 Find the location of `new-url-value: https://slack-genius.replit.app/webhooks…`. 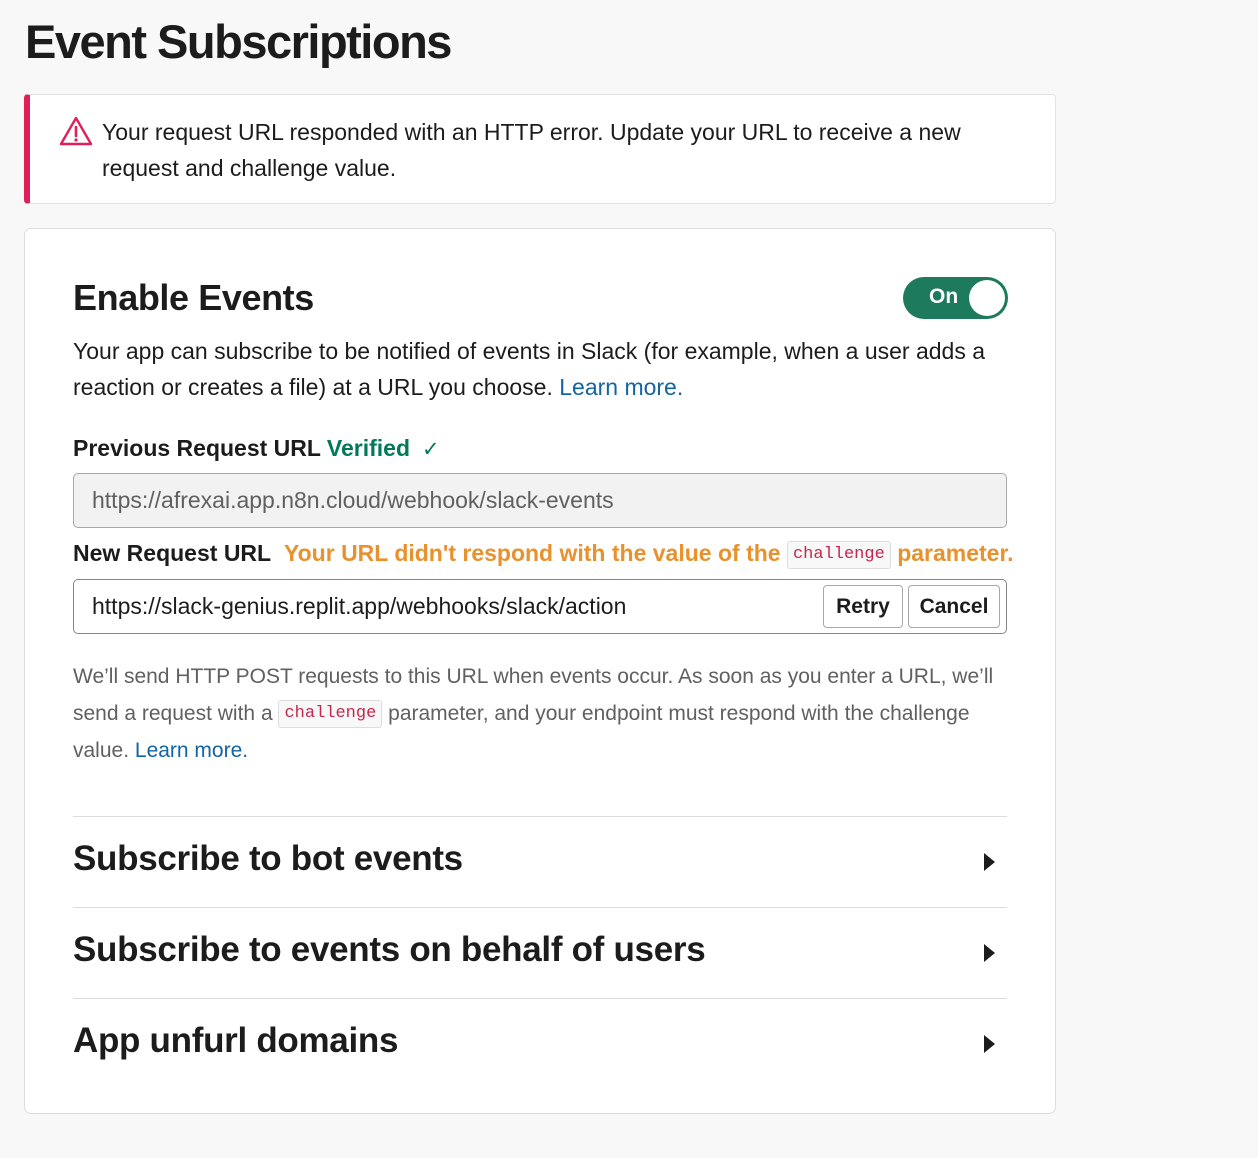

new-url-value: https://slack-genius.replit.app/webhooks… is located at coordinates (359, 606).